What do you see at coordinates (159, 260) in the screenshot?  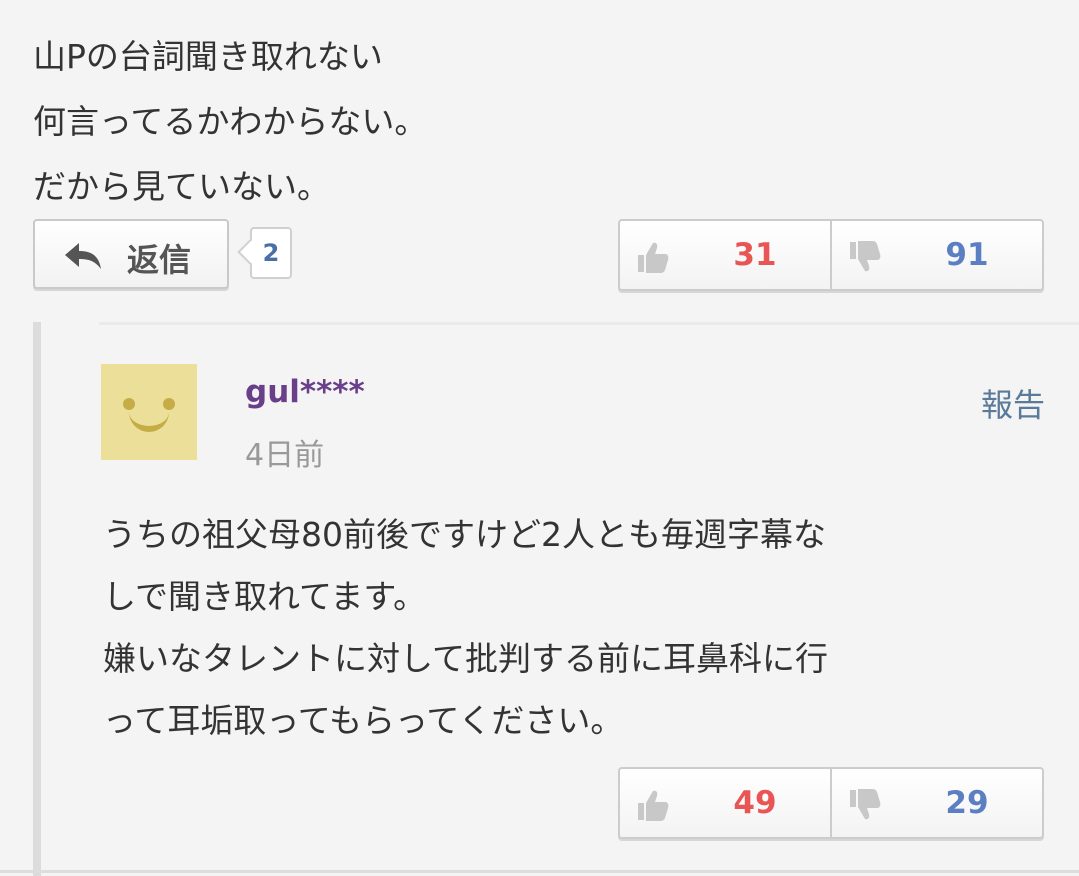 I see `reply-button-label: 返信` at bounding box center [159, 260].